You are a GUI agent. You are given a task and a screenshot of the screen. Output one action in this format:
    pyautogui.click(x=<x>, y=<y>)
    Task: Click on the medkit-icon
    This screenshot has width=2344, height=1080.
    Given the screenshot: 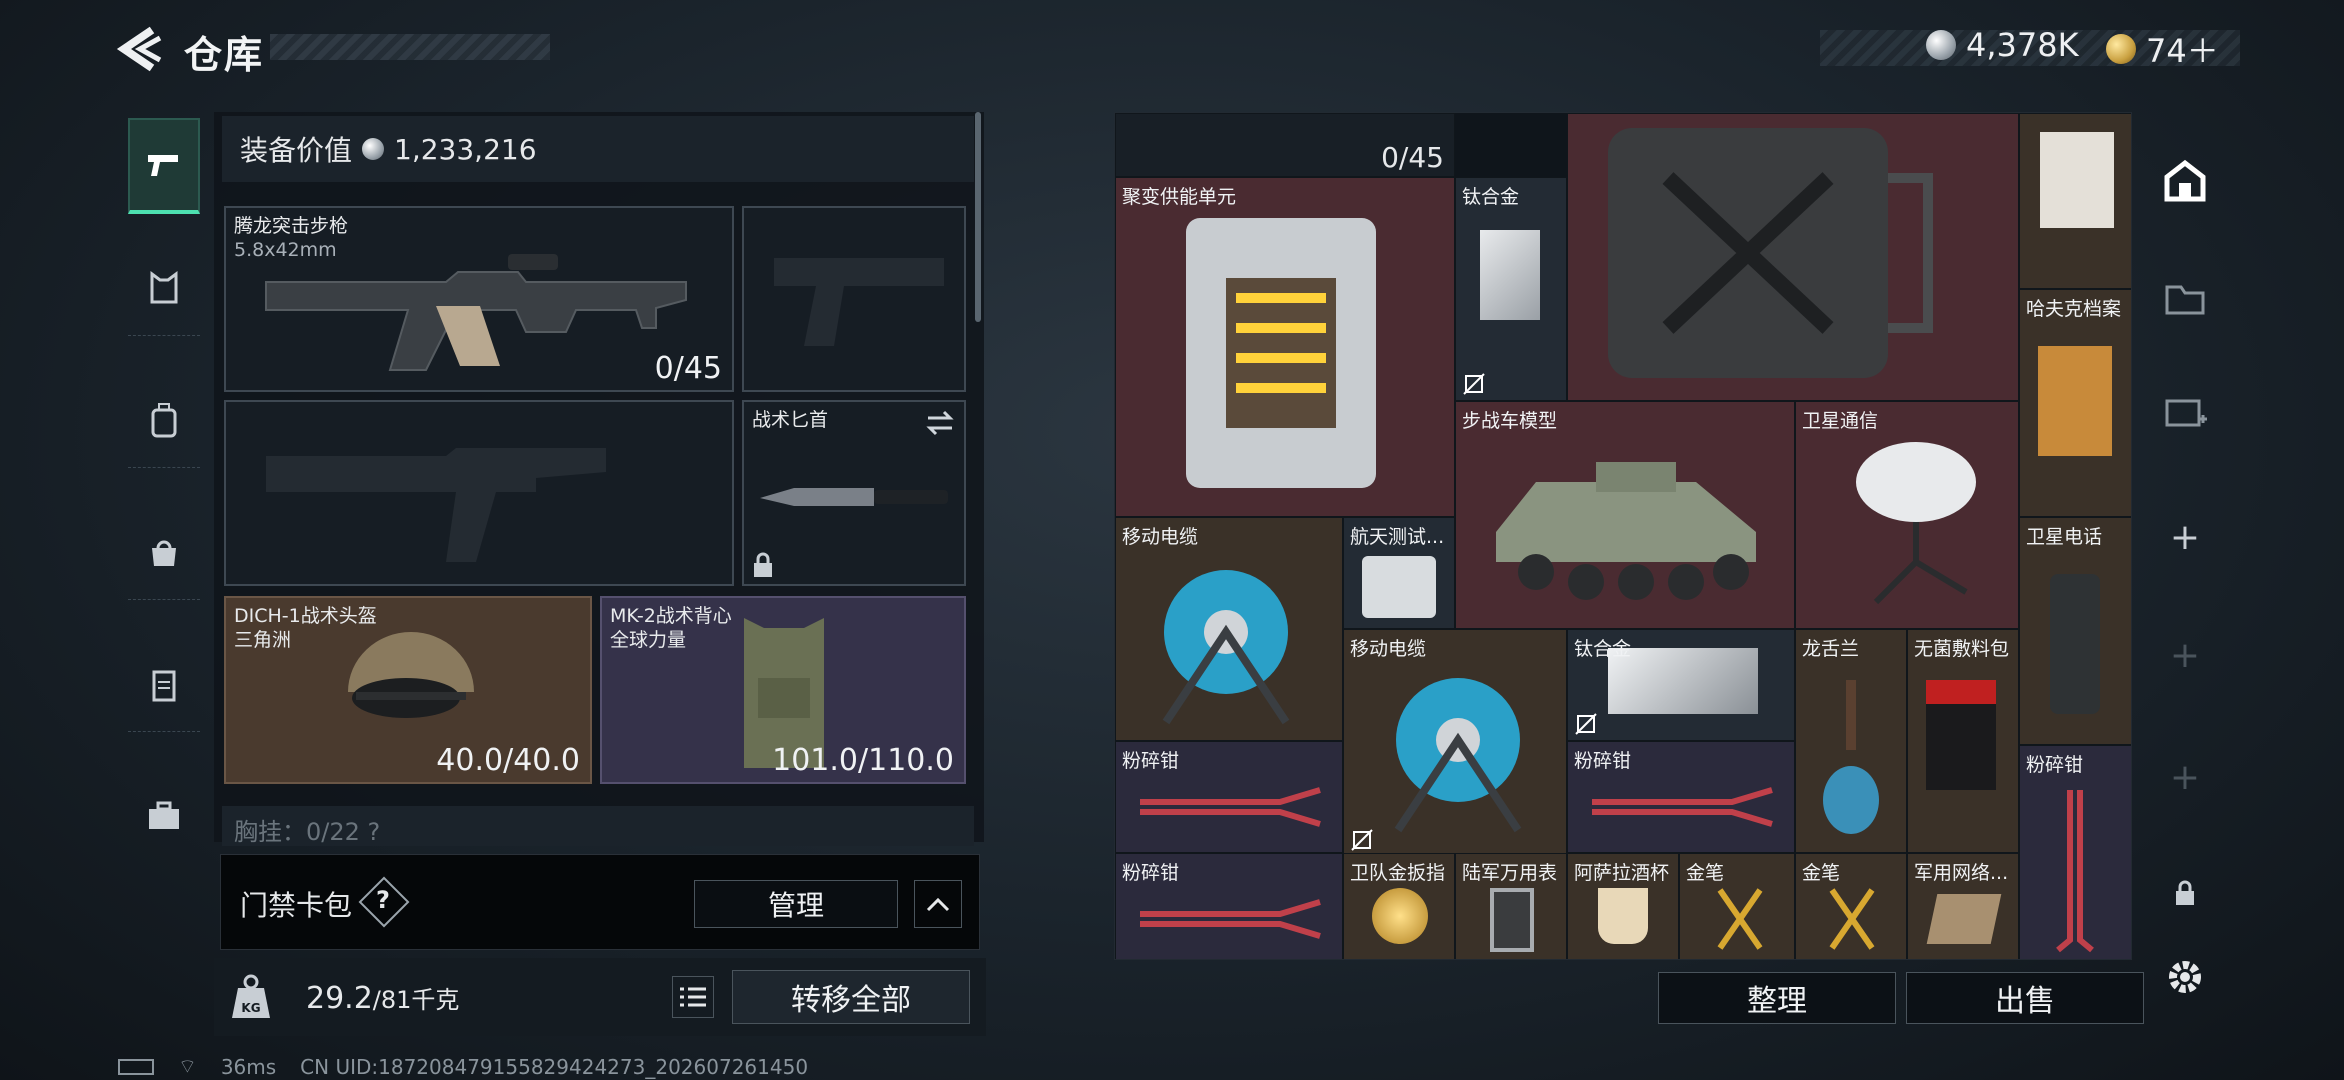 What is the action you would take?
    pyautogui.click(x=2186, y=413)
    